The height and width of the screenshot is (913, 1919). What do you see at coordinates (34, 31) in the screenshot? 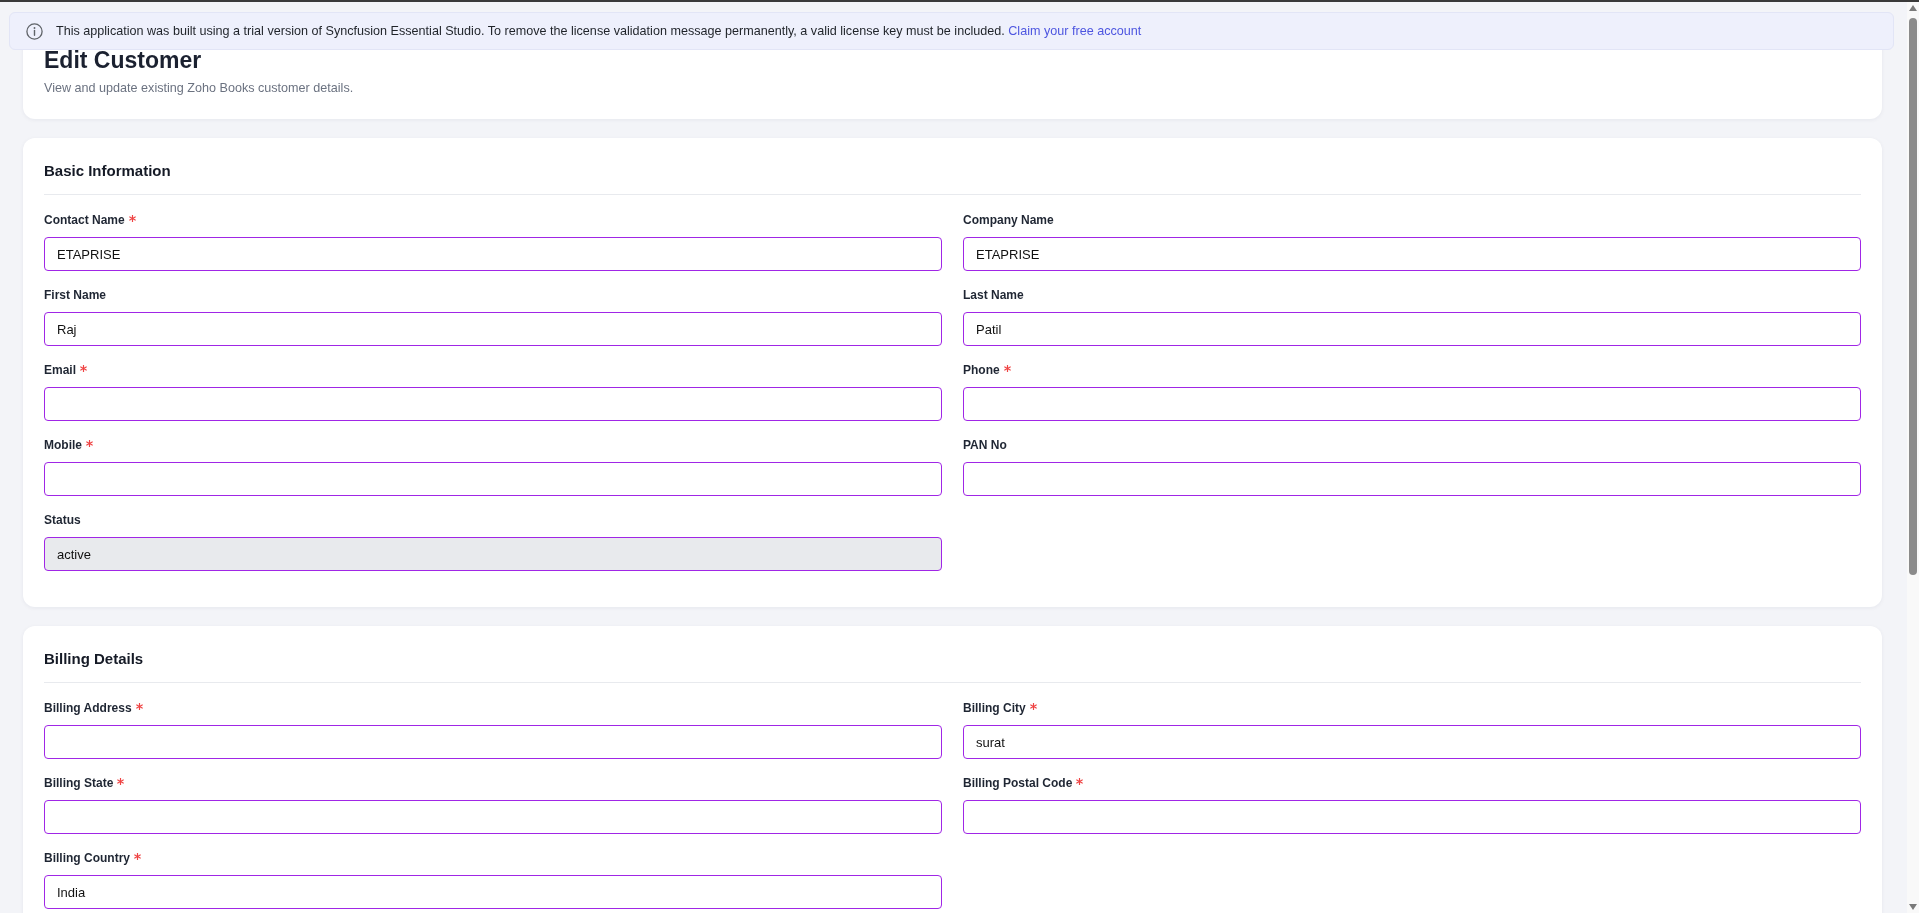
I see `info-icon` at bounding box center [34, 31].